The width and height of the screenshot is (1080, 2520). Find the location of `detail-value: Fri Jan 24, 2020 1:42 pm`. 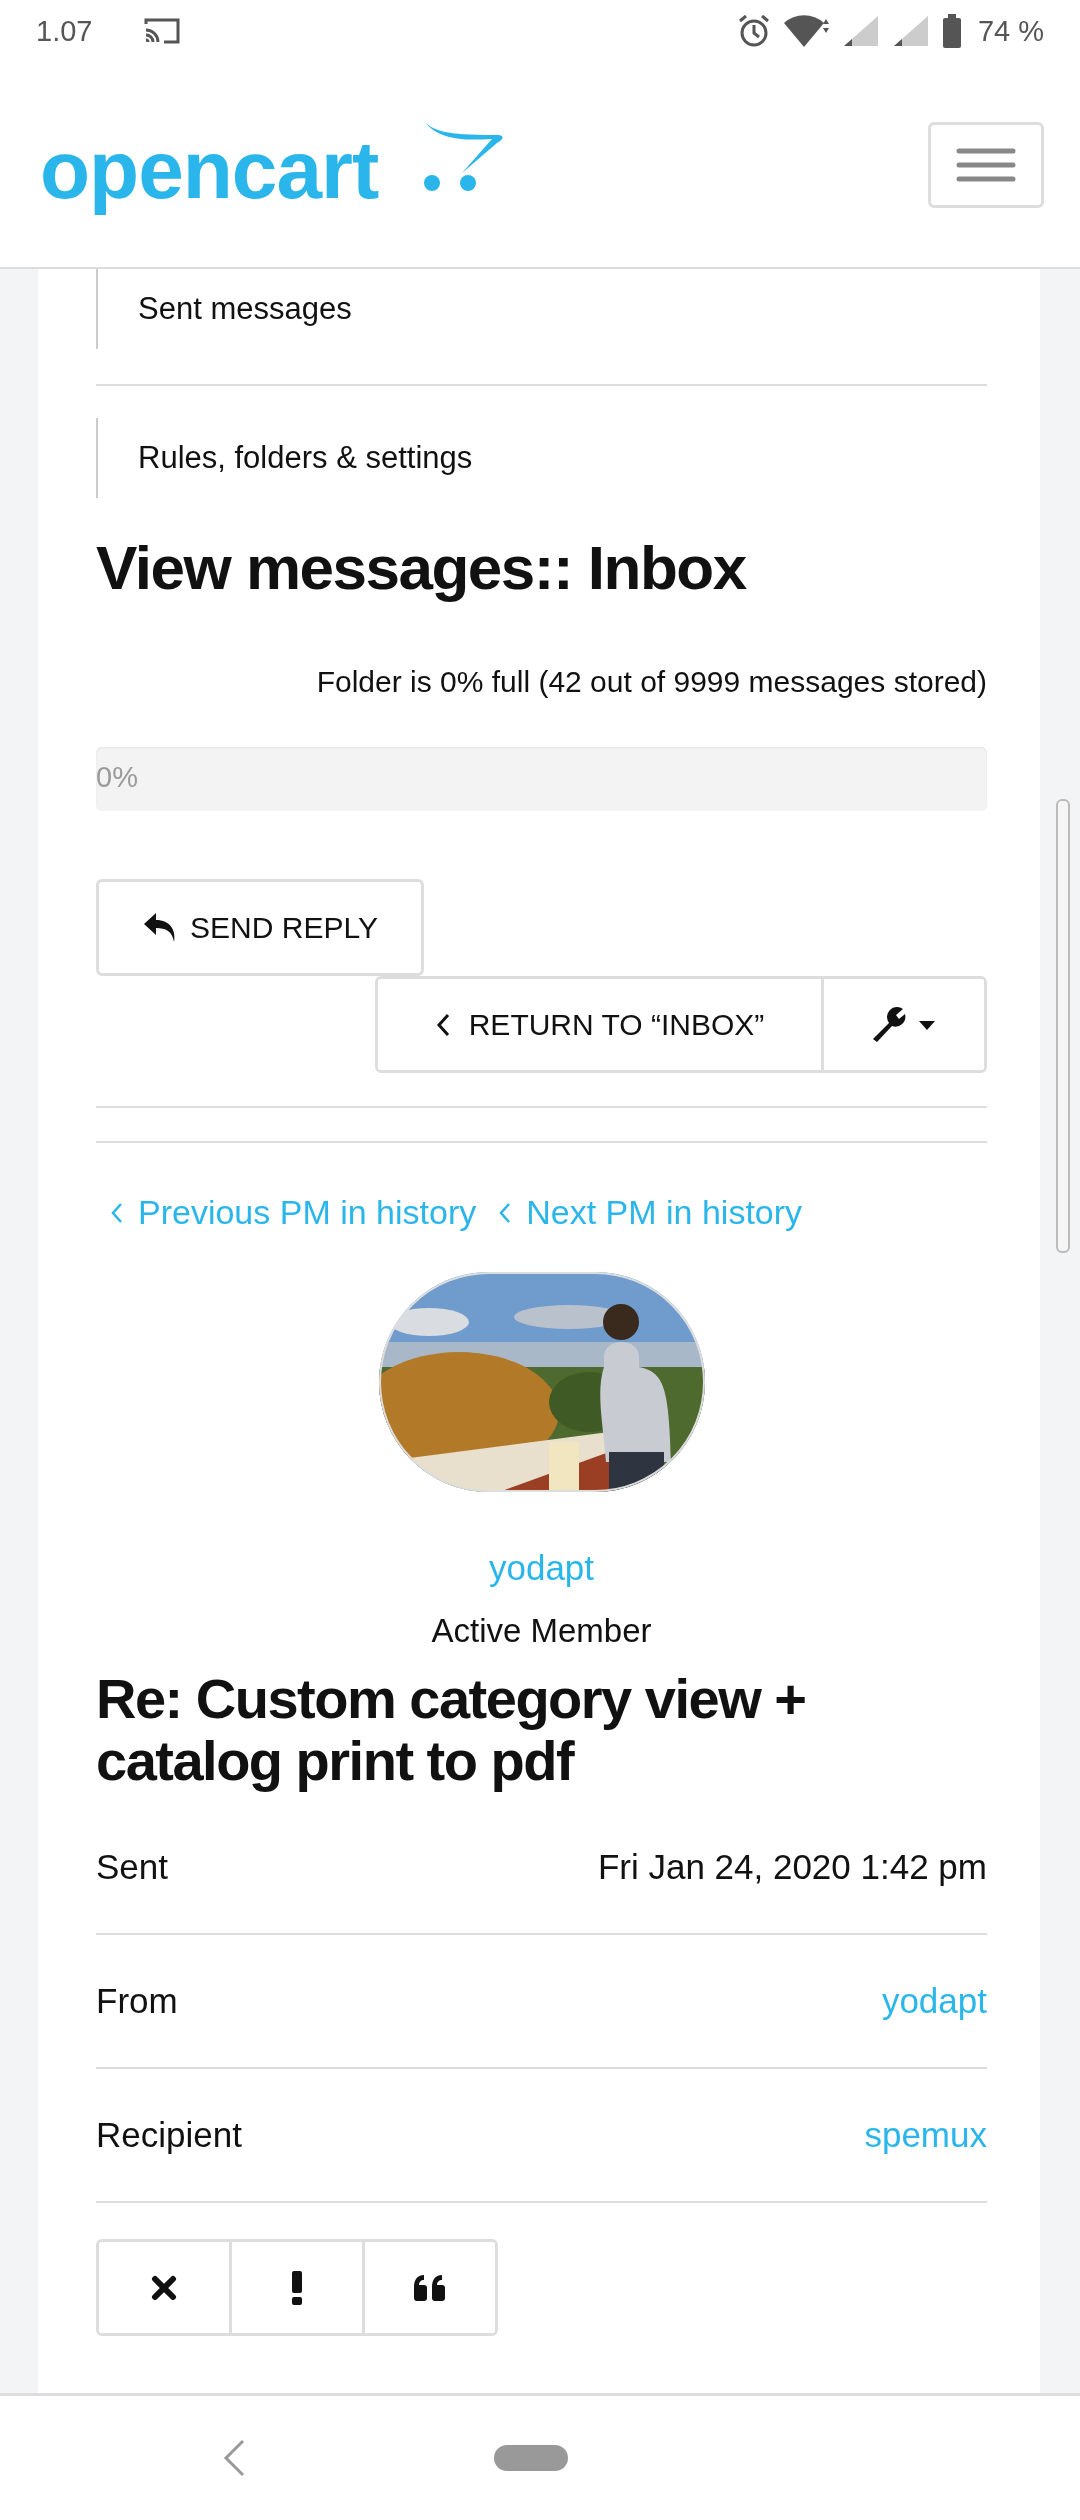

detail-value: Fri Jan 24, 2020 1:42 pm is located at coordinates (792, 1867).